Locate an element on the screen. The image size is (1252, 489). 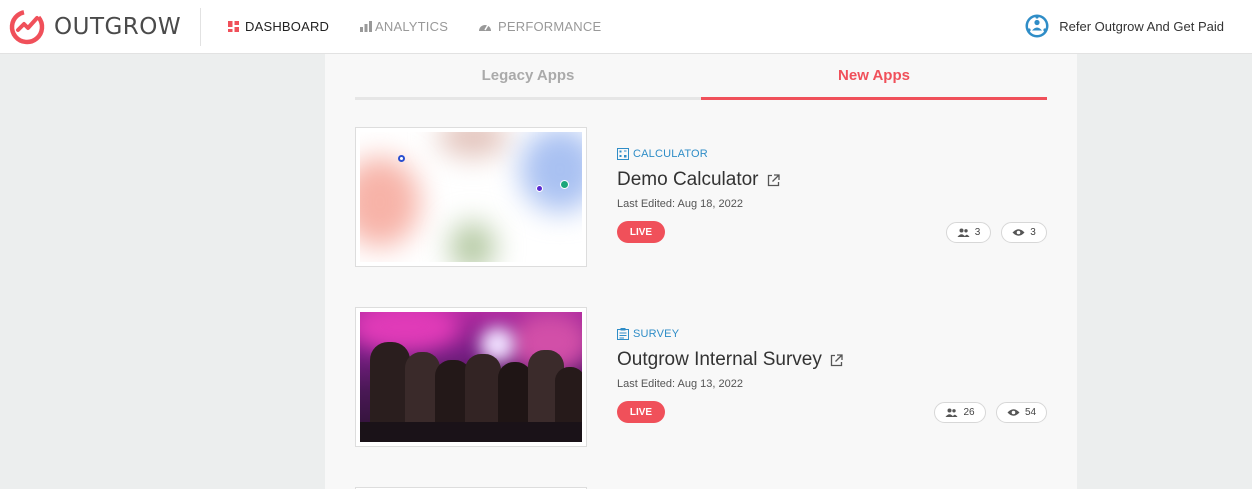
tab-legacy-apps-label: Legacy Apps is located at coordinates (528, 75).